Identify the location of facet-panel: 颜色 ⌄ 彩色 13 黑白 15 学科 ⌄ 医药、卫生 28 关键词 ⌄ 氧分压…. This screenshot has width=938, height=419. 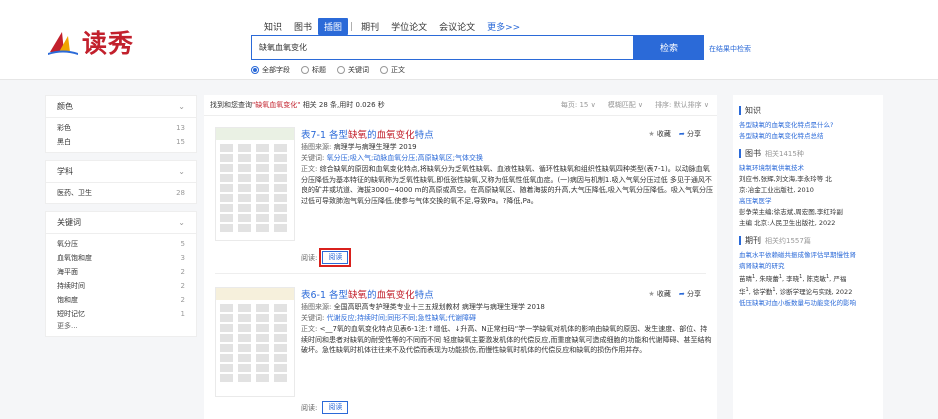
(121, 219).